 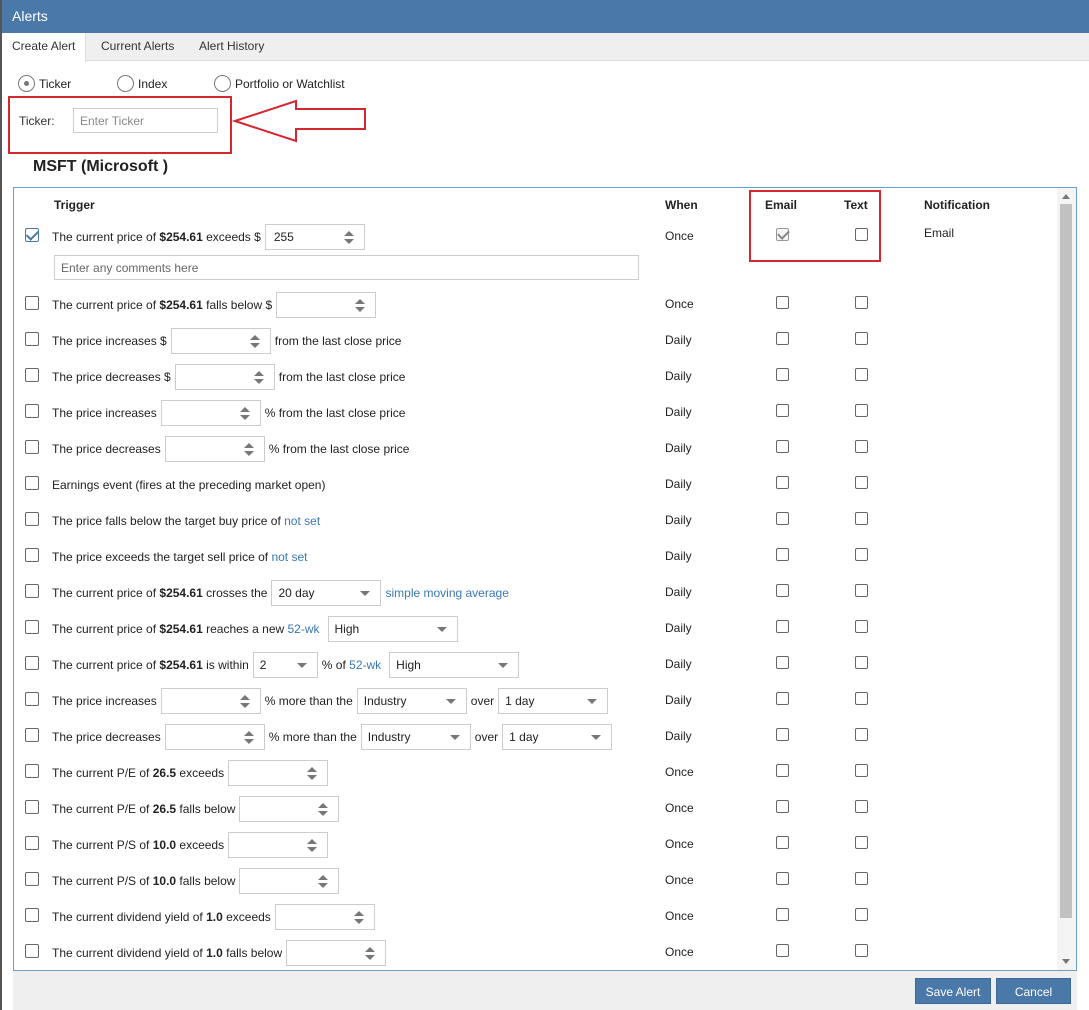 I want to click on tab-alert-history: Alert History, so click(x=231, y=47).